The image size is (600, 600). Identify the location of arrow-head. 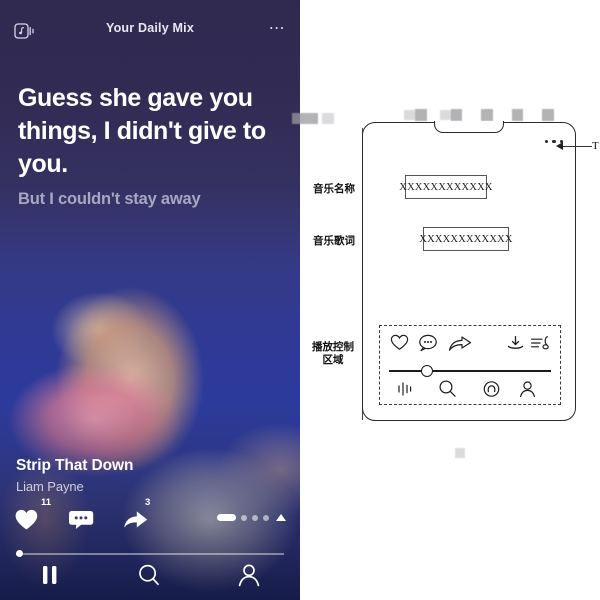
(559, 146).